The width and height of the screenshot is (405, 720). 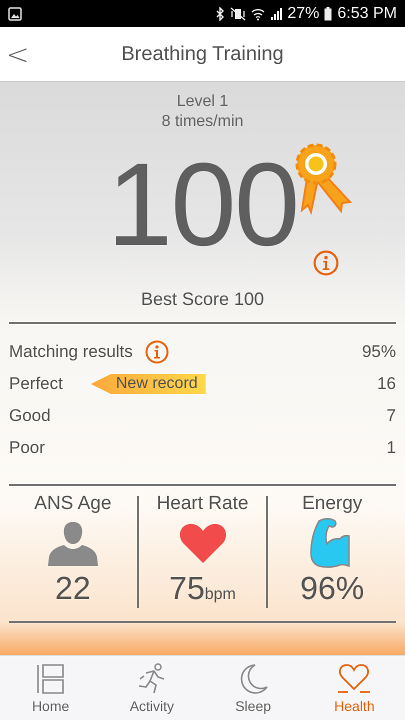 I want to click on home-icon, so click(x=50, y=678).